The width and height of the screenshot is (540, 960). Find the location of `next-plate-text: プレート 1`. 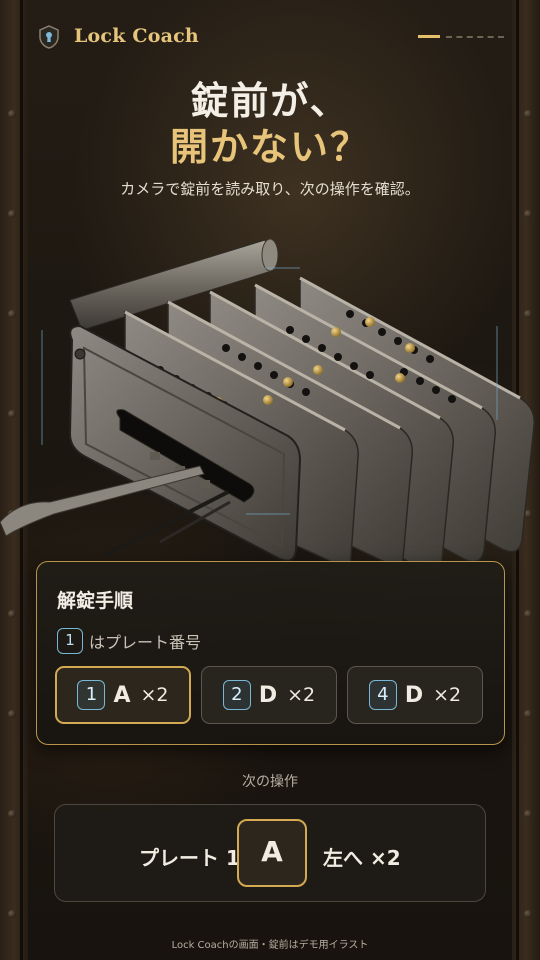

next-plate-text: プレート 1 is located at coordinates (189, 858).